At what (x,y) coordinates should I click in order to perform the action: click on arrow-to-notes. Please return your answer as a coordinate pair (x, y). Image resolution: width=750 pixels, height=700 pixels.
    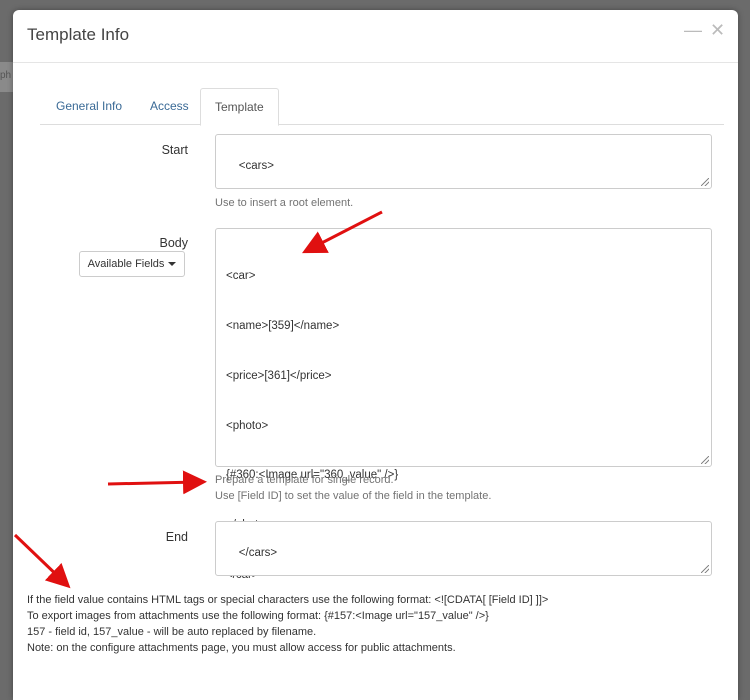
    Looking at the image, I should click on (42, 561).